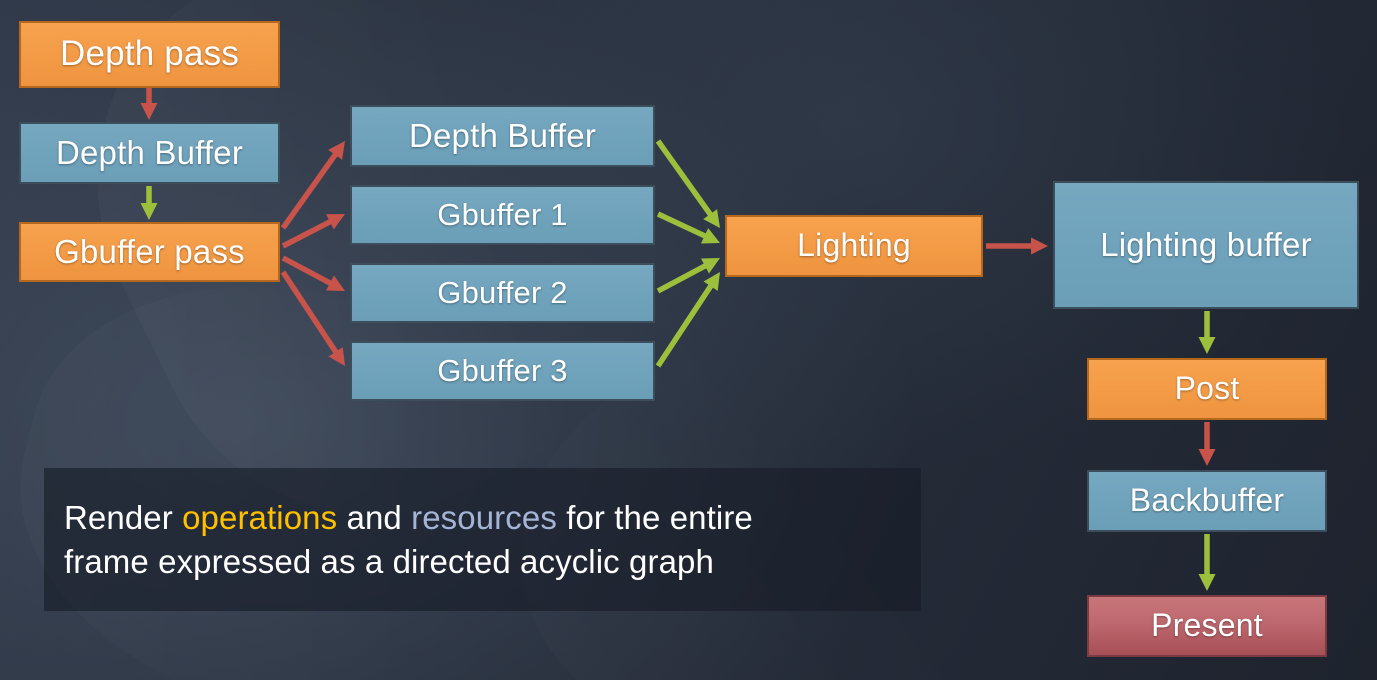 This screenshot has width=1377, height=680. Describe the element at coordinates (312, 185) in the screenshot. I see `arrow-gbuffer-pass-to-depth-buffer-m` at that location.